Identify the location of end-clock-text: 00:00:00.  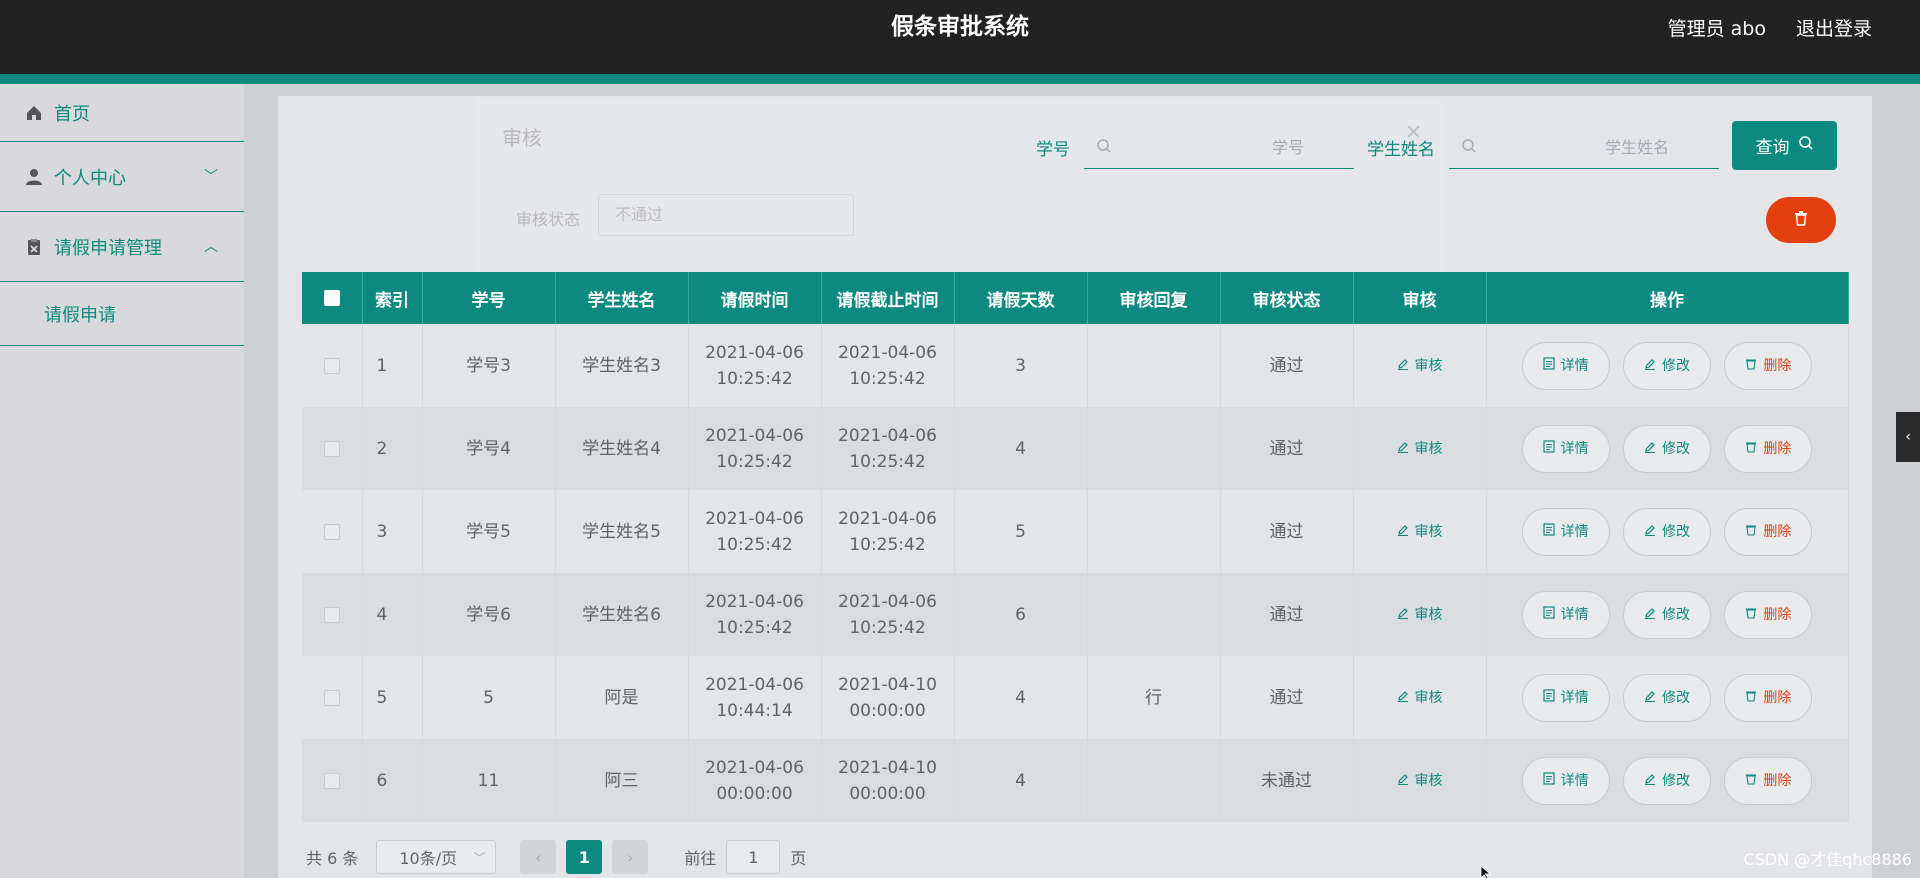
(887, 793).